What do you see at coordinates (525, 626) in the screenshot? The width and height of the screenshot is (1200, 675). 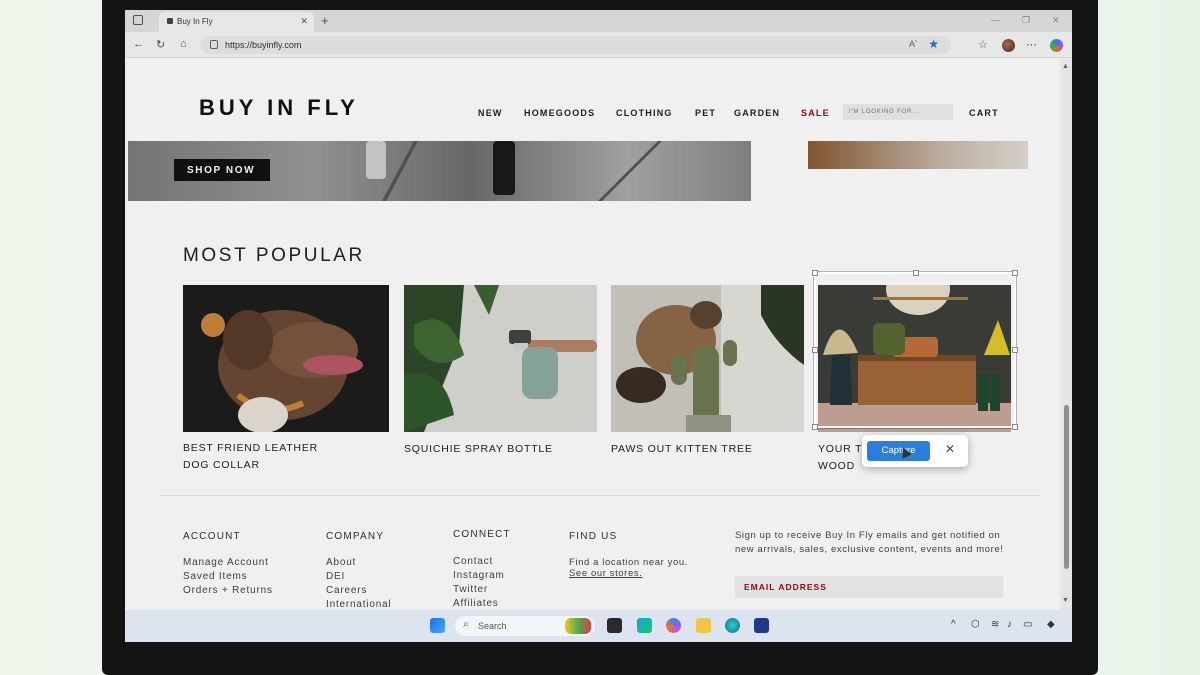 I see `taskbar-search: ⌕ Search` at bounding box center [525, 626].